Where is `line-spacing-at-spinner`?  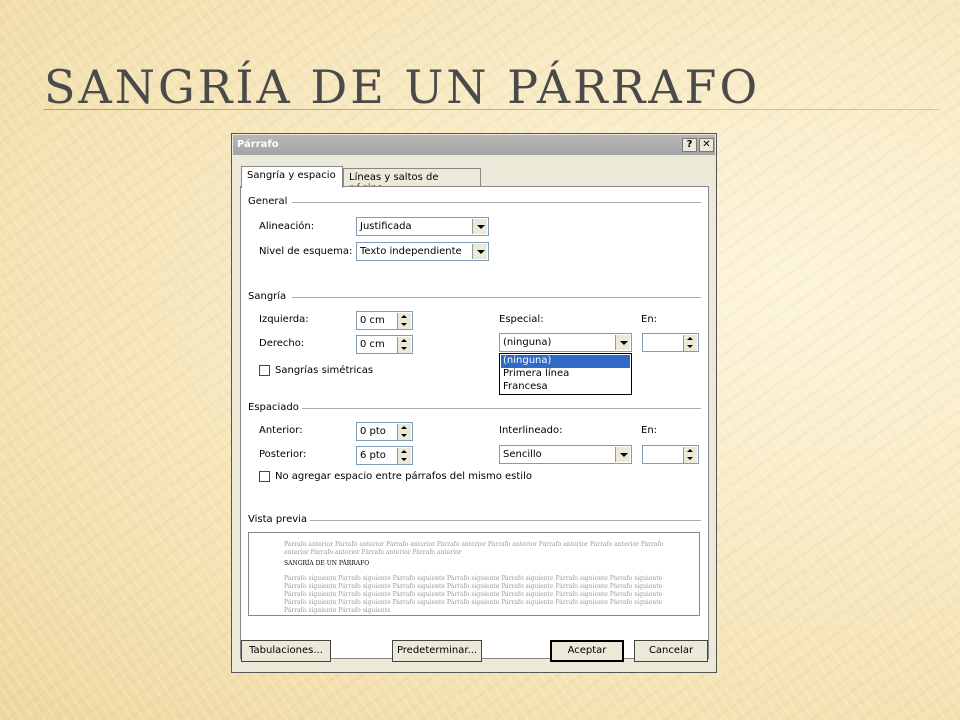 line-spacing-at-spinner is located at coordinates (670, 454).